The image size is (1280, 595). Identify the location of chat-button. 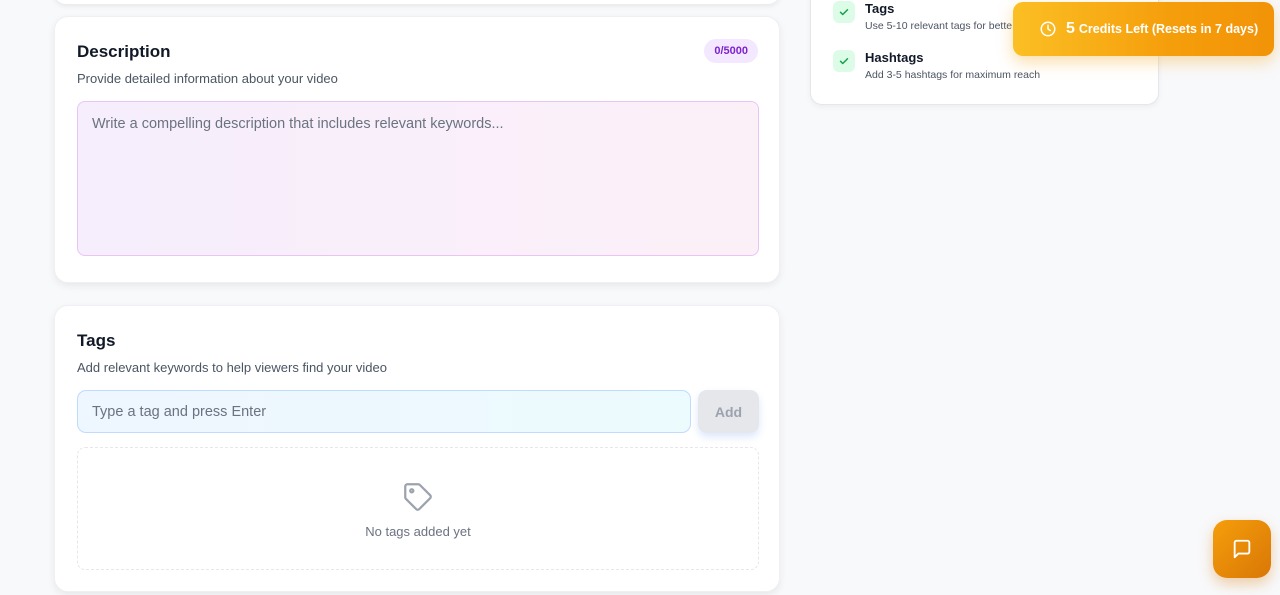
(1242, 549).